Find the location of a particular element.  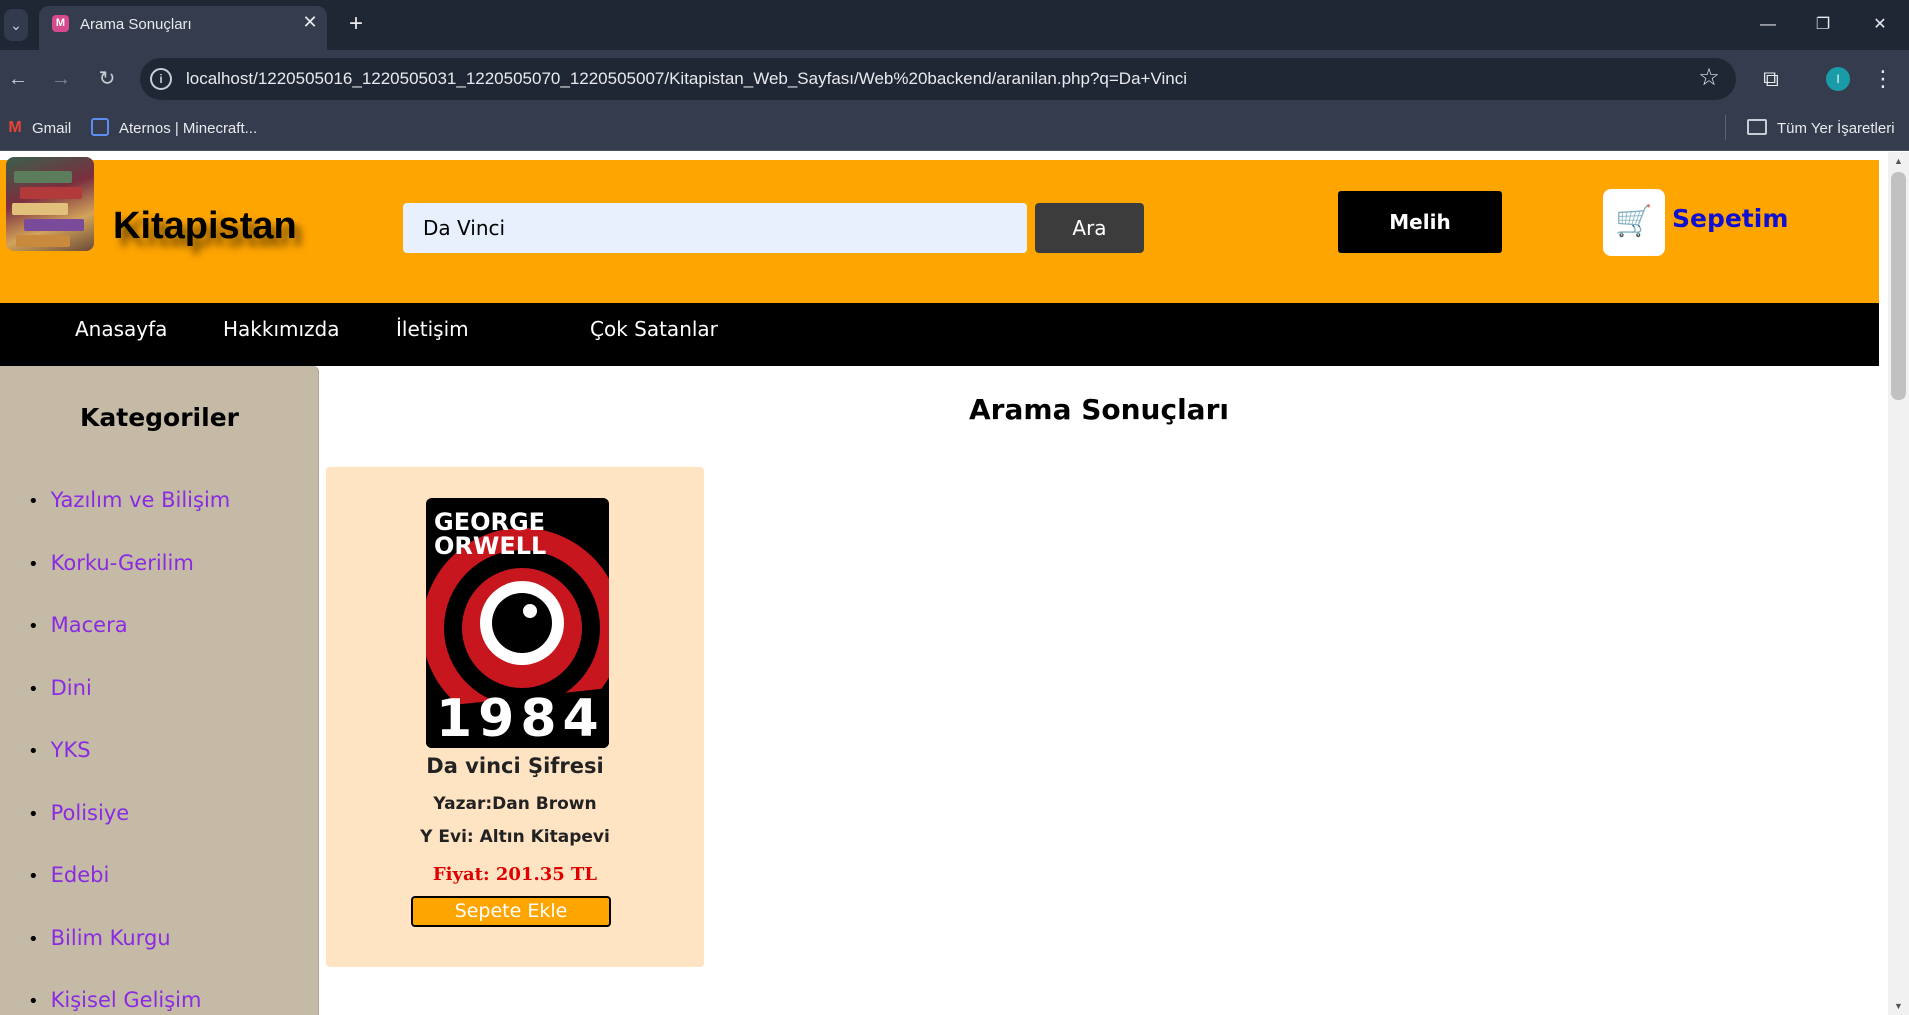

category-item: • YKS is located at coordinates (59, 750).